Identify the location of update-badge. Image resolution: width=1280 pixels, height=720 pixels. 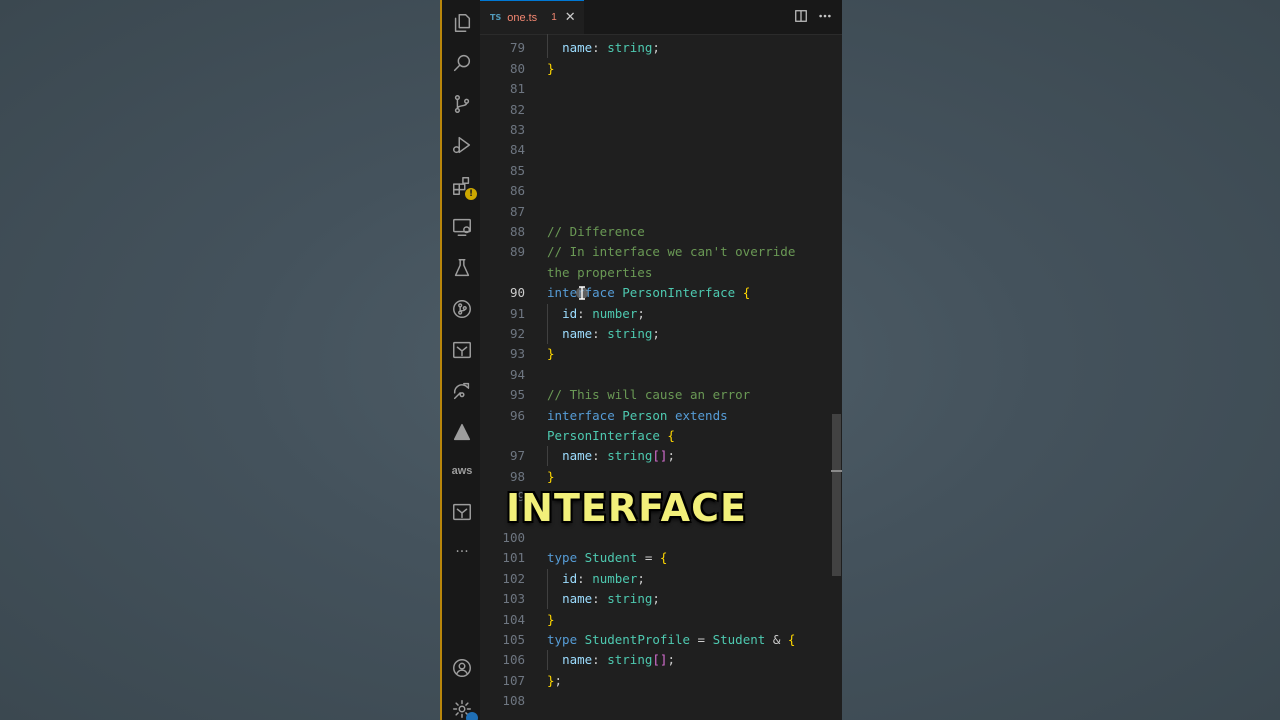
(472, 716).